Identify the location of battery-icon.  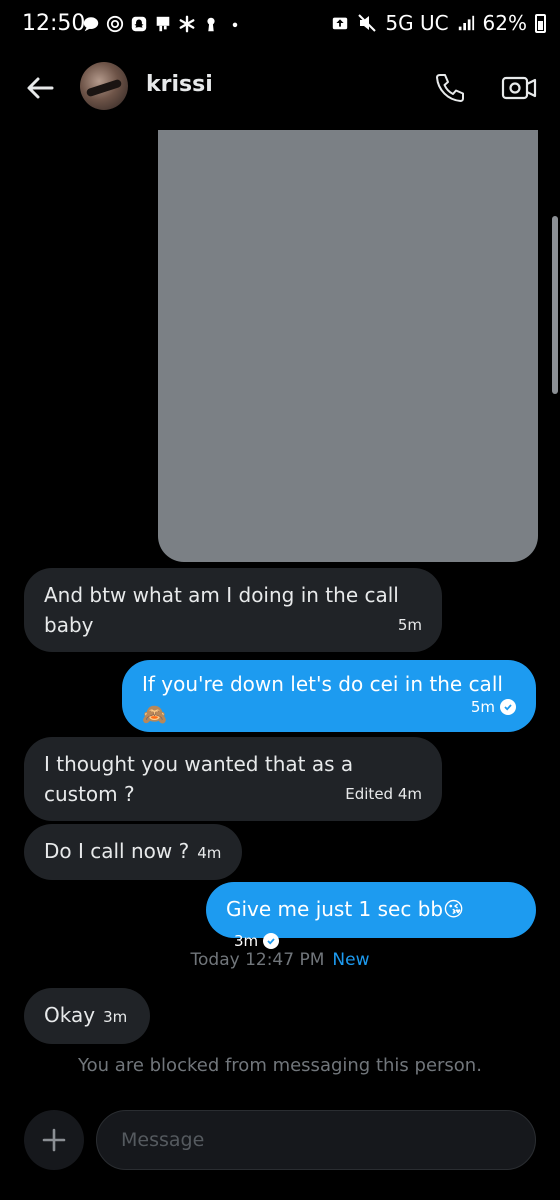
(540, 23).